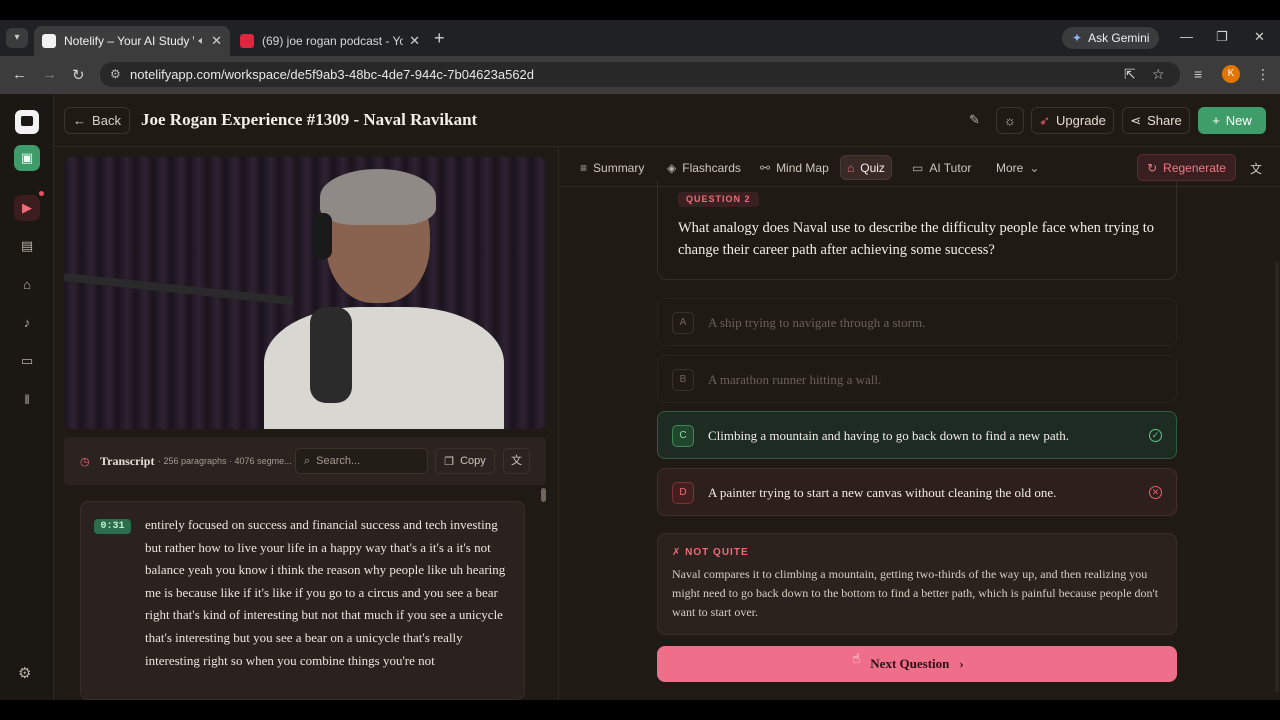  What do you see at coordinates (201, 41) in the screenshot?
I see `speaker-icon: 🔈︎` at bounding box center [201, 41].